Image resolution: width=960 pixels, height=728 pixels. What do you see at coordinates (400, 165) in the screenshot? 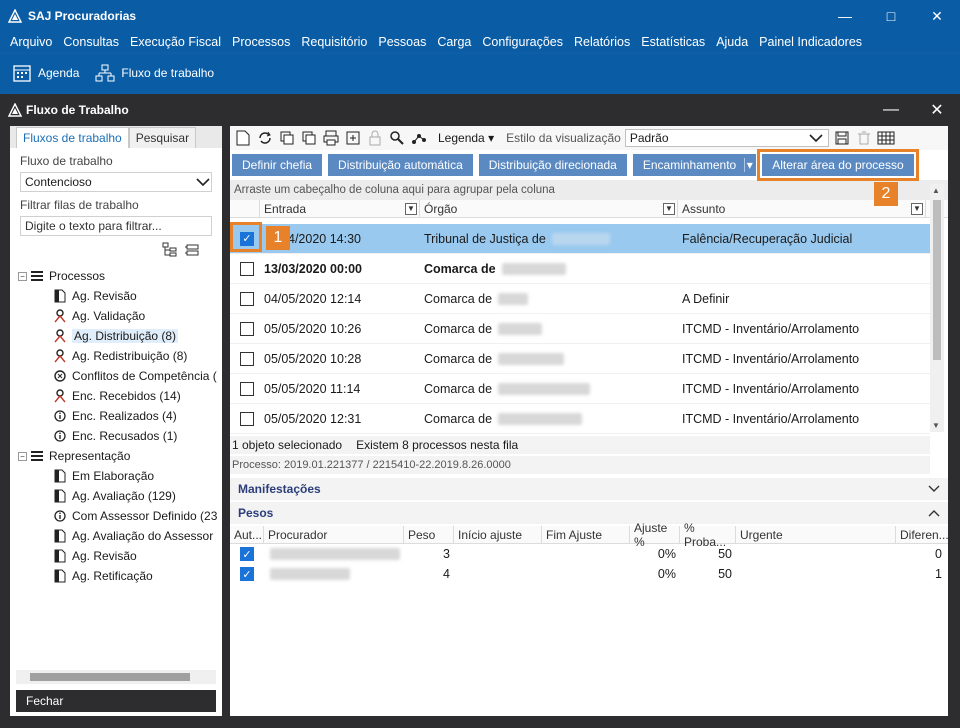
I see `distribuicao-automatica-button: Distribuição automática` at bounding box center [400, 165].